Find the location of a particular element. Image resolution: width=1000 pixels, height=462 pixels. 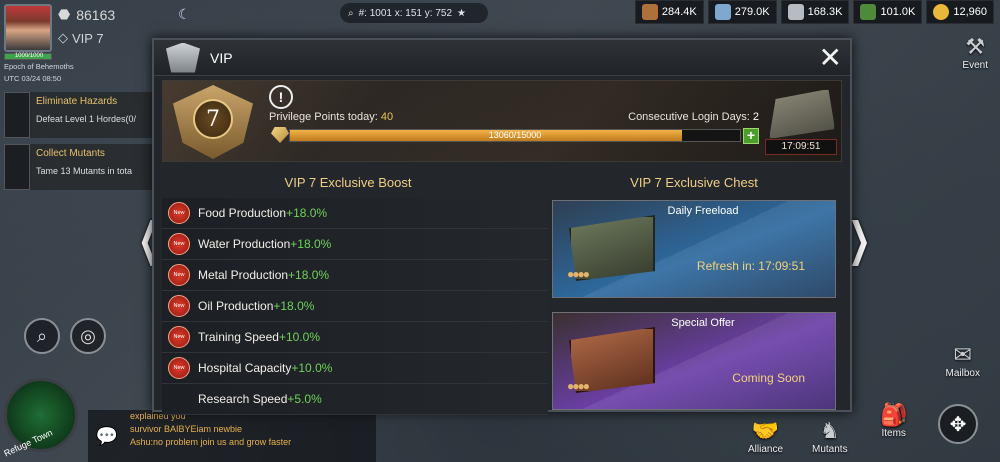

vip-level-tag: ◇ VIP 7 is located at coordinates (81, 38).